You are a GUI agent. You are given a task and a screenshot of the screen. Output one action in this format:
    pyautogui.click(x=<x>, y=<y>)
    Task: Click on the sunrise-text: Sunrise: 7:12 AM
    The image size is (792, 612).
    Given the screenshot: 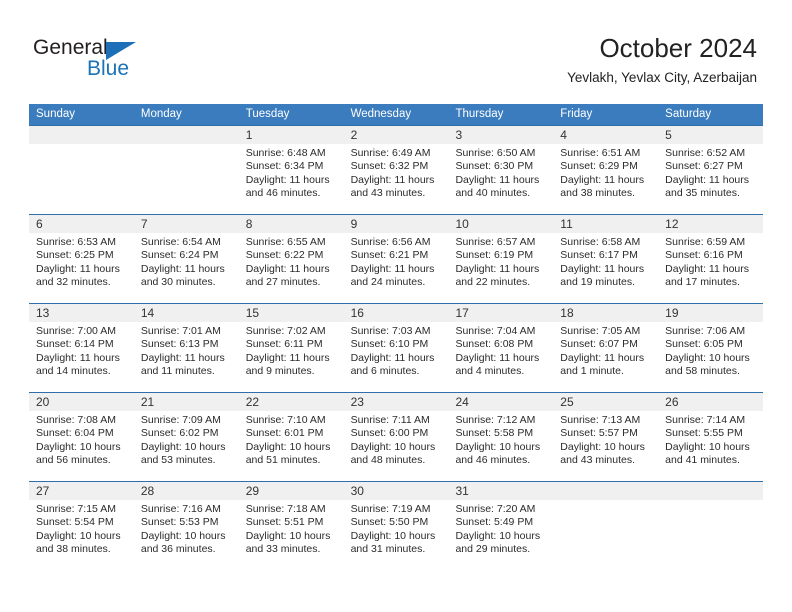 What is the action you would take?
    pyautogui.click(x=495, y=420)
    